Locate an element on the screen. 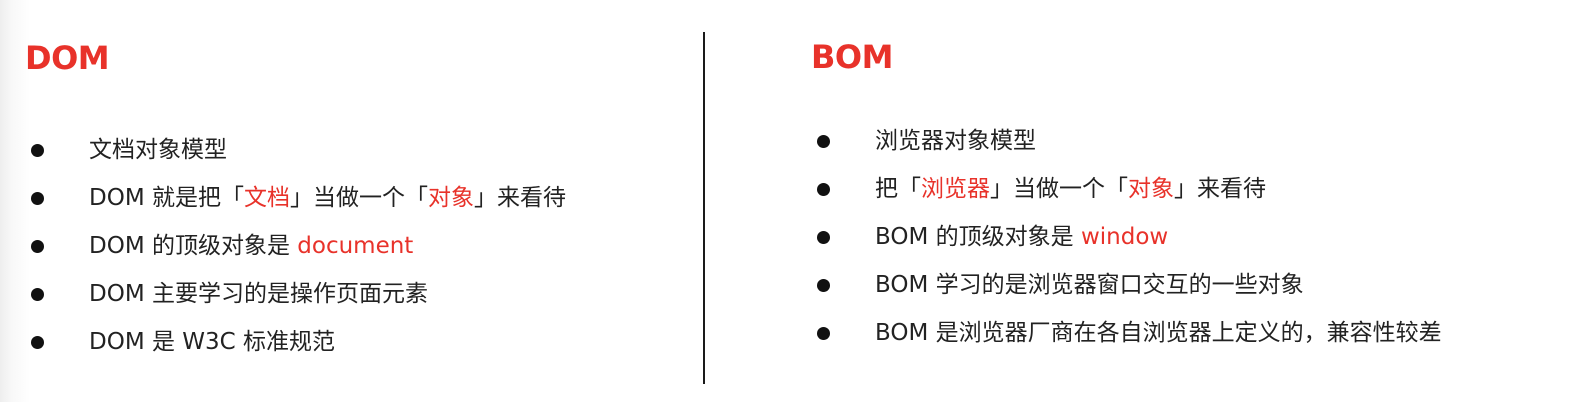 The image size is (1590, 402). bullet-text: DOM 主要学习的是操作页面元素 is located at coordinates (258, 294).